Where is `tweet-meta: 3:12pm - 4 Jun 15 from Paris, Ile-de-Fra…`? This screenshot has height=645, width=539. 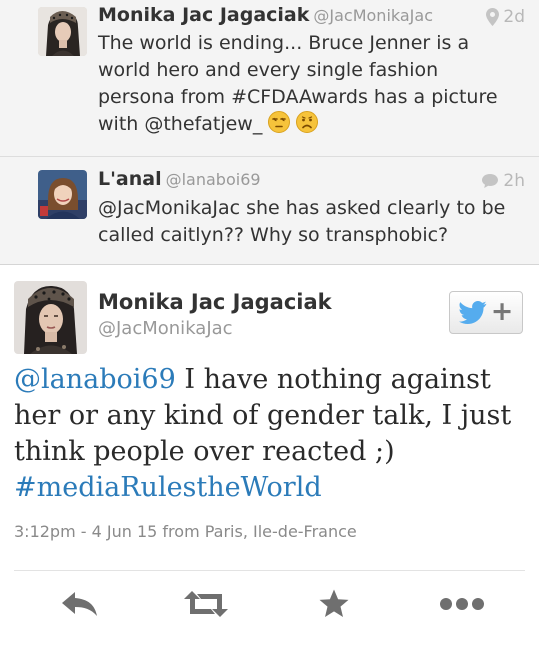 tweet-meta: 3:12pm - 4 Jun 15 from Paris, Ile-de-Fra… is located at coordinates (185, 531).